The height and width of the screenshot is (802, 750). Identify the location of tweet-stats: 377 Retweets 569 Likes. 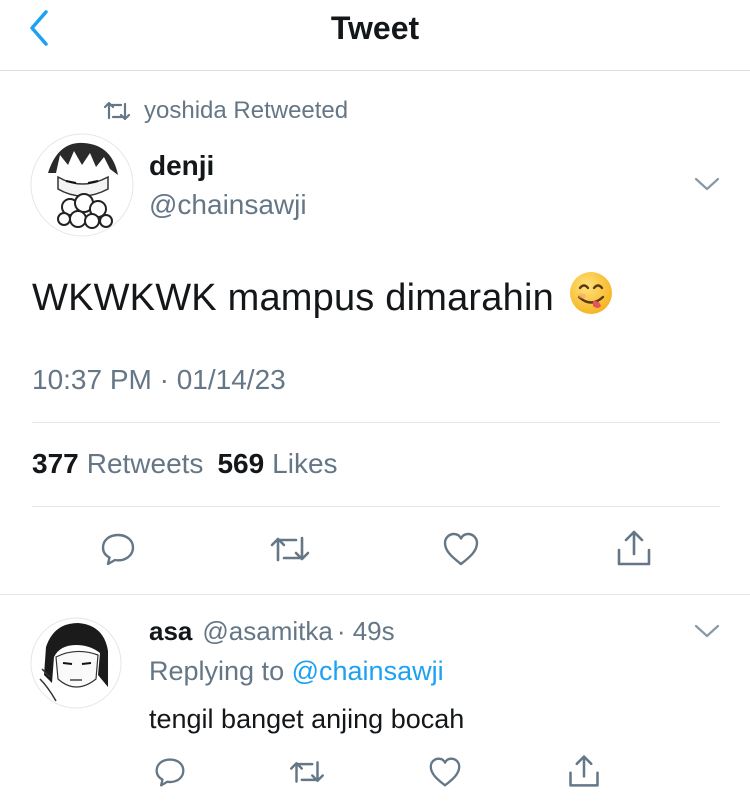
(192, 464).